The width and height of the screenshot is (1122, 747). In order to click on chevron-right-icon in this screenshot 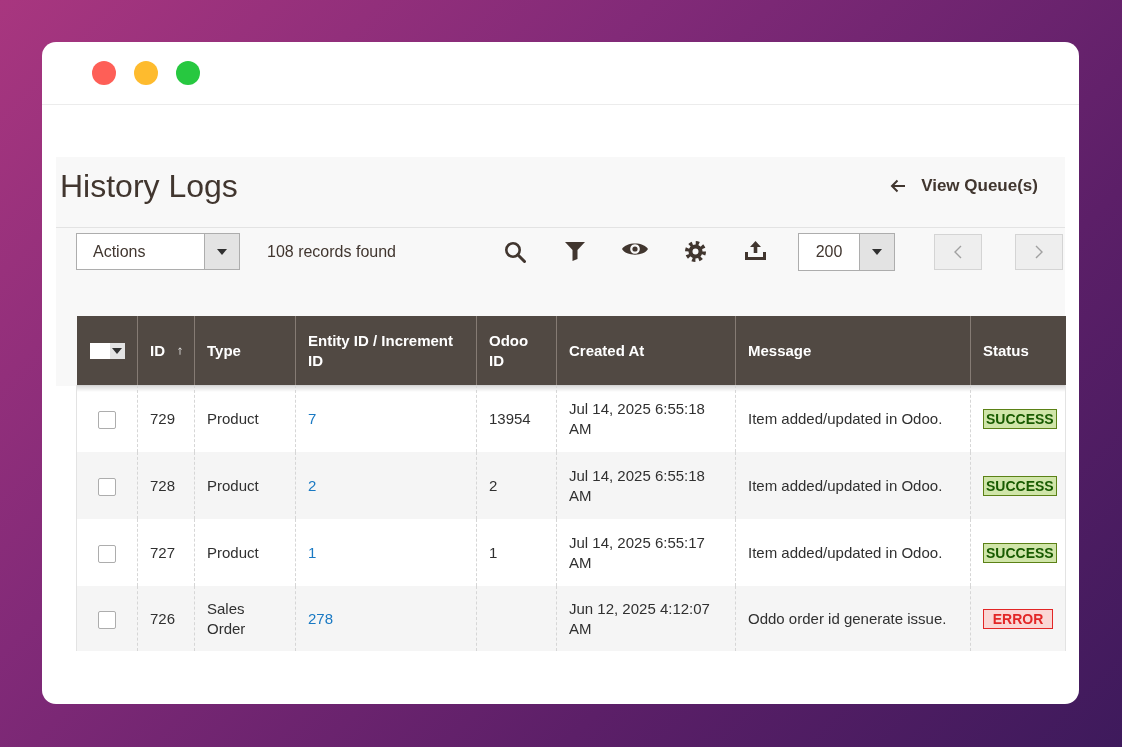, I will do `click(1039, 251)`.